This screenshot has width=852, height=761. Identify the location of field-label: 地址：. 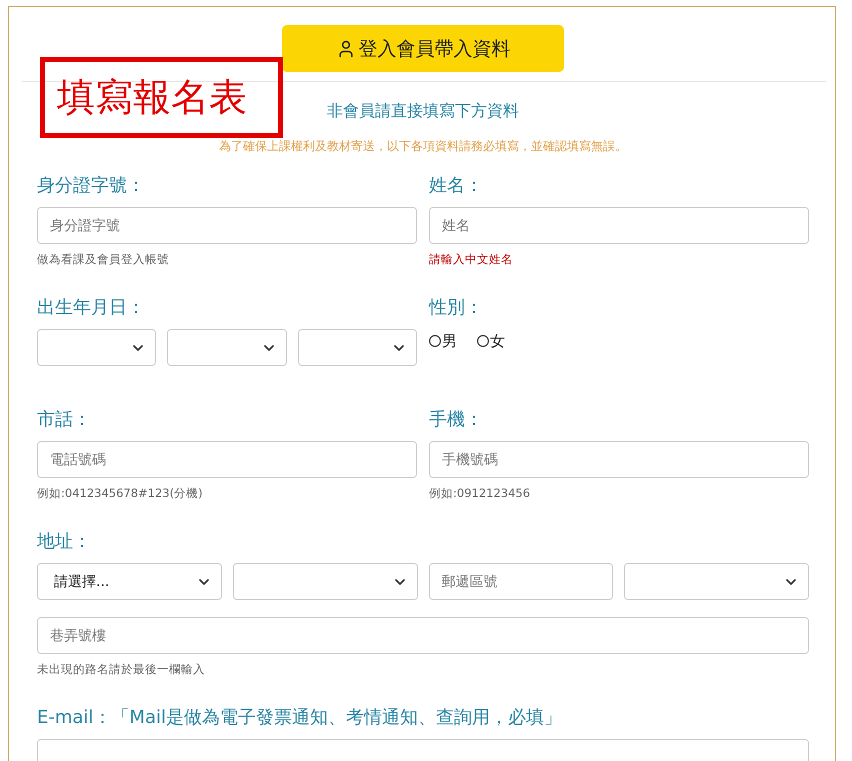
(64, 542).